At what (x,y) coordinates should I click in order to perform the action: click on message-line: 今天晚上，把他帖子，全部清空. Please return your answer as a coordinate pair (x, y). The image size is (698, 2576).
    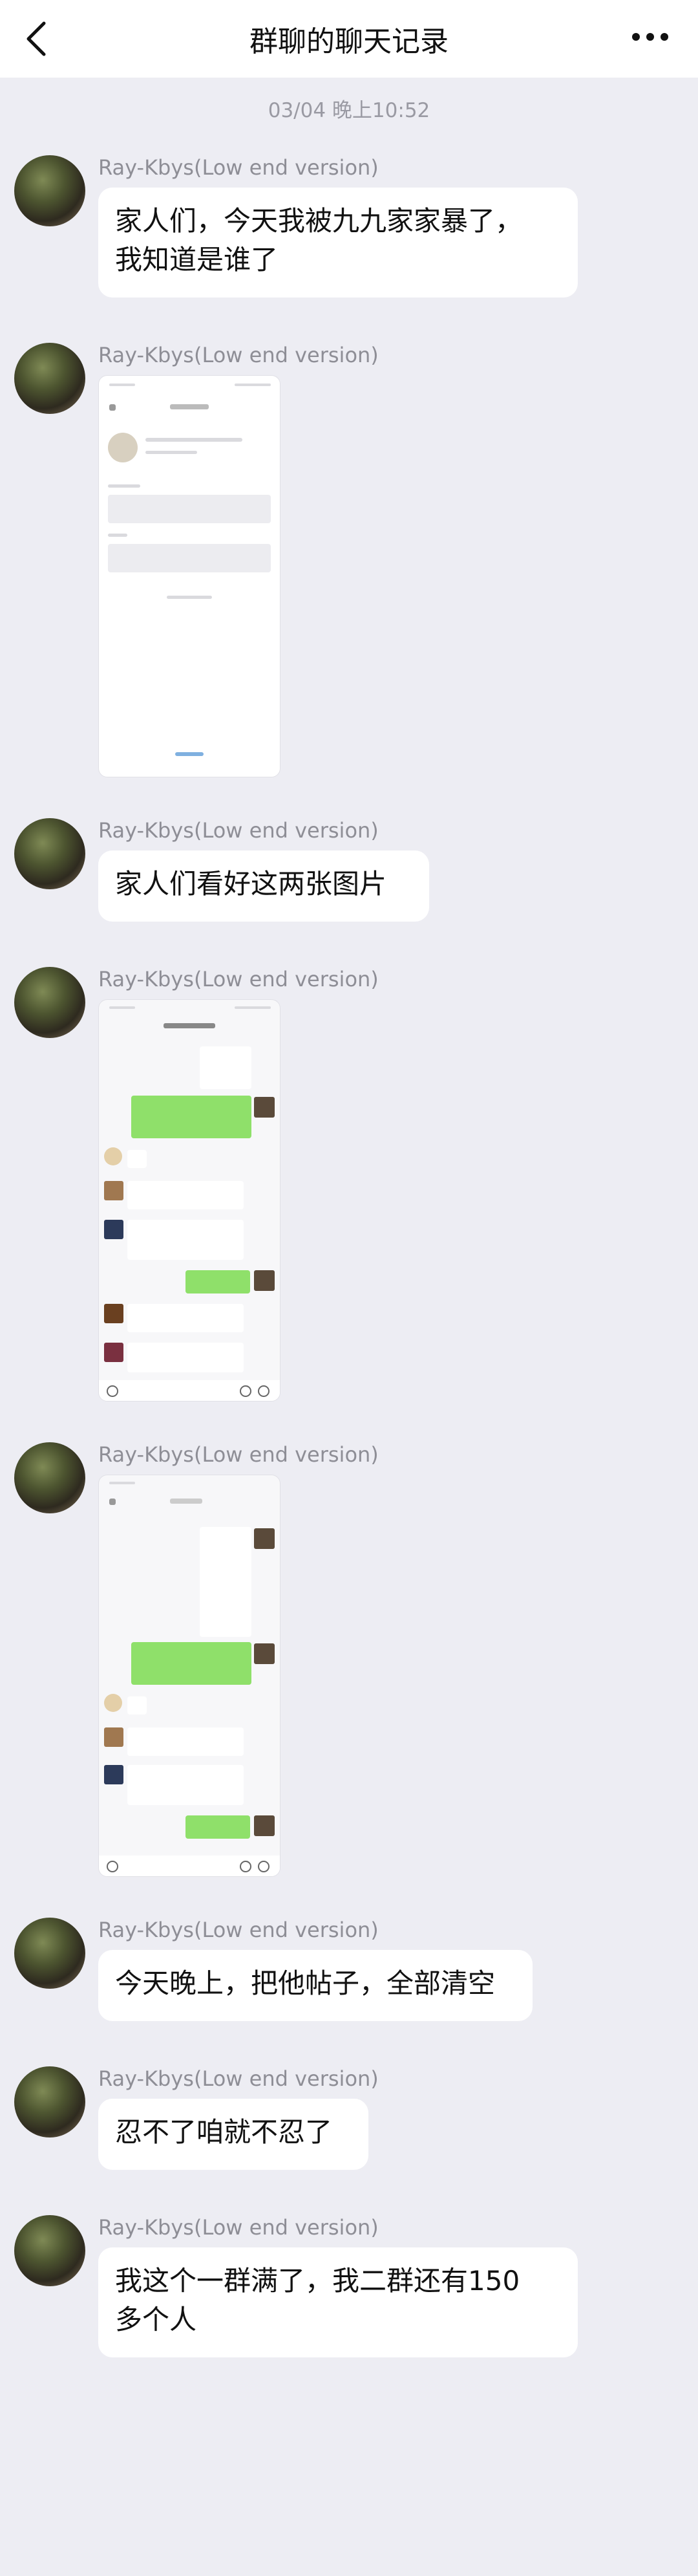
    Looking at the image, I should click on (305, 1983).